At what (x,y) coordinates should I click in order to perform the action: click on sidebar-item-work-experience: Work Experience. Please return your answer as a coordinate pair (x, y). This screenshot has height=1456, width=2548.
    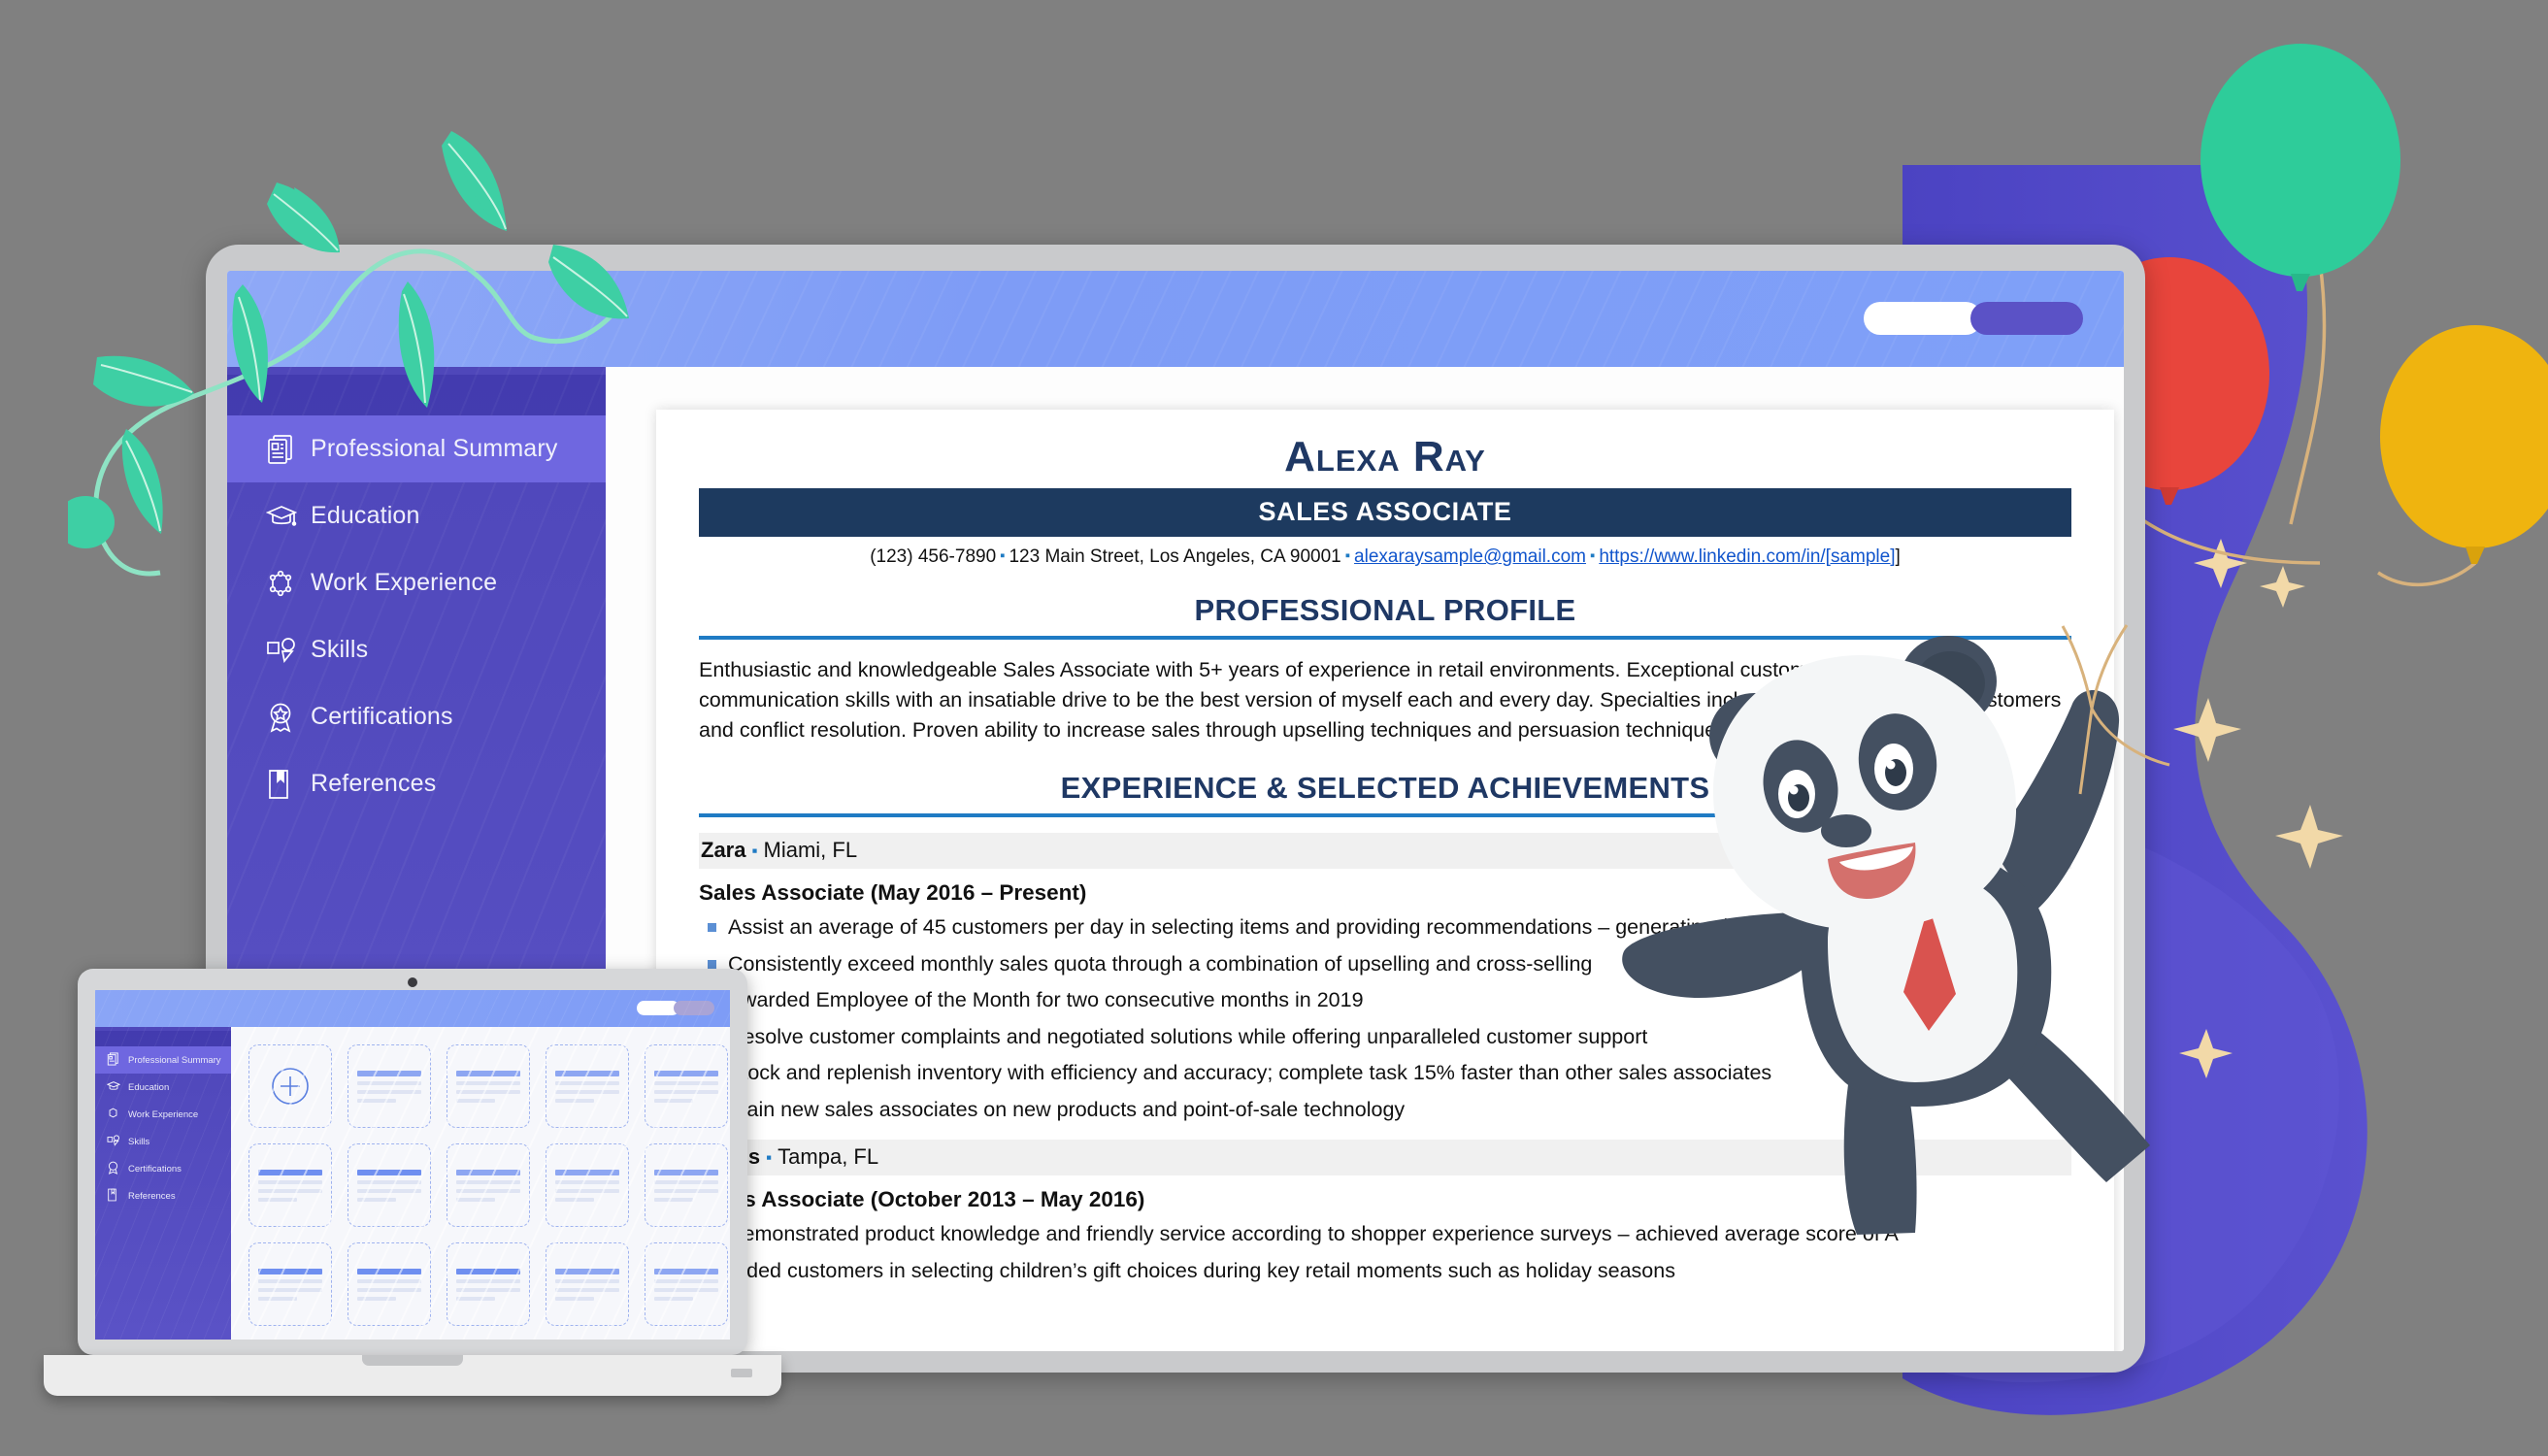
    Looking at the image, I should click on (416, 582).